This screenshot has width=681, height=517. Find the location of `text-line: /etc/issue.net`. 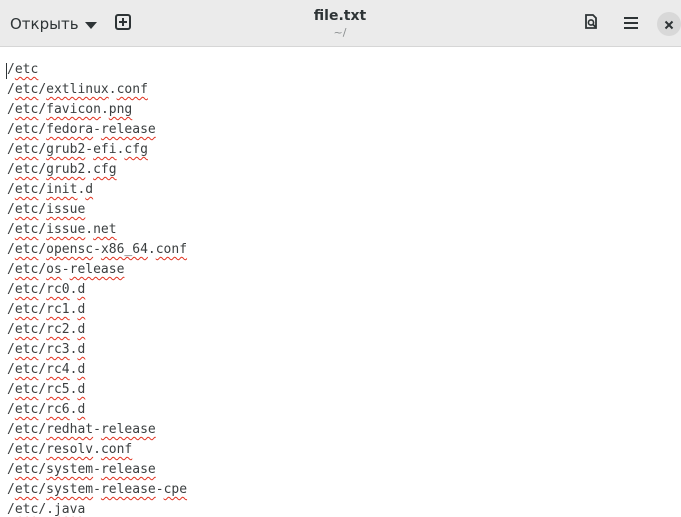

text-line: /etc/issue.net is located at coordinates (62, 229).